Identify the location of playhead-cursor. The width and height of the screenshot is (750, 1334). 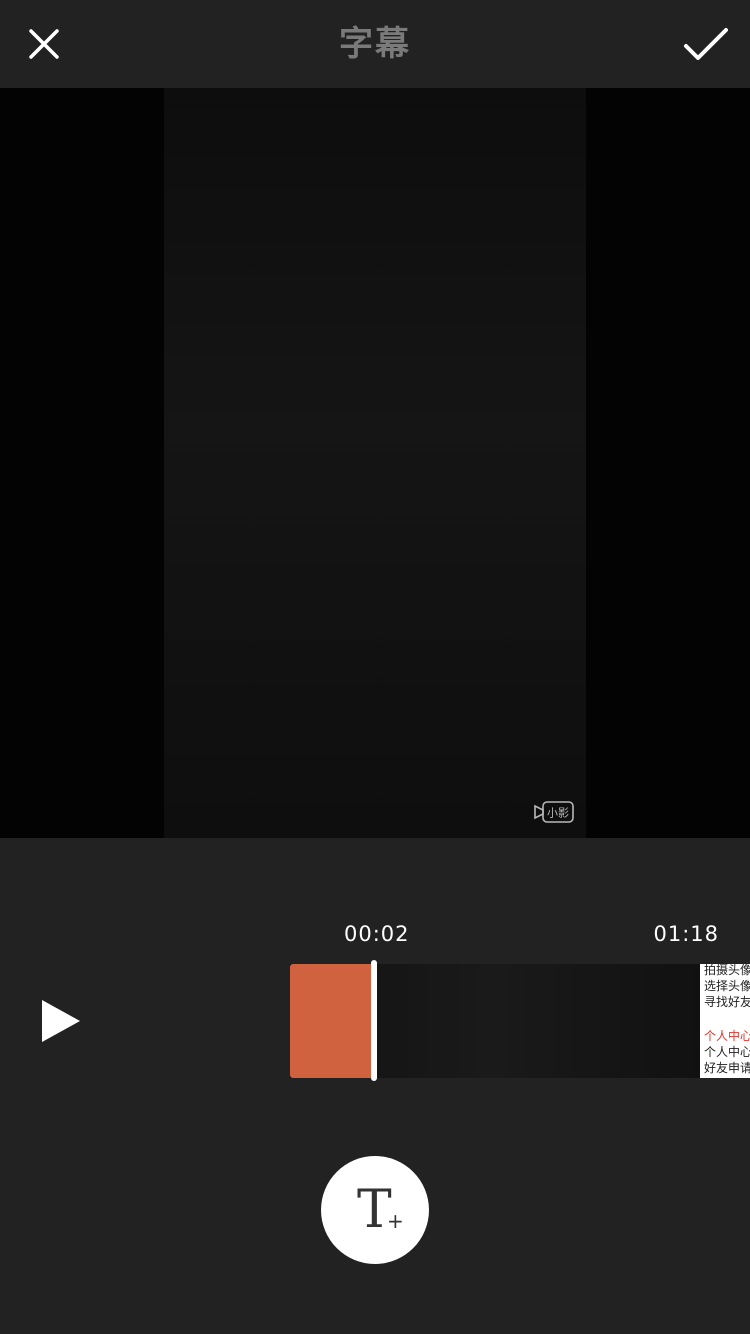
(374, 1020).